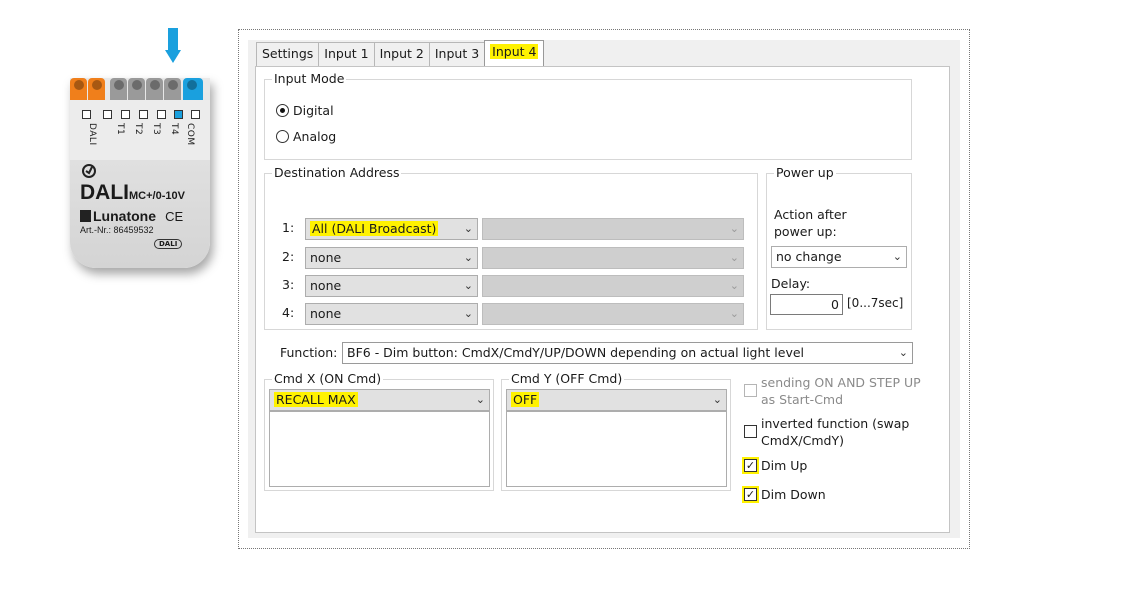 The height and width of the screenshot is (611, 1133). What do you see at coordinates (288, 284) in the screenshot?
I see `address-row-label: 3:` at bounding box center [288, 284].